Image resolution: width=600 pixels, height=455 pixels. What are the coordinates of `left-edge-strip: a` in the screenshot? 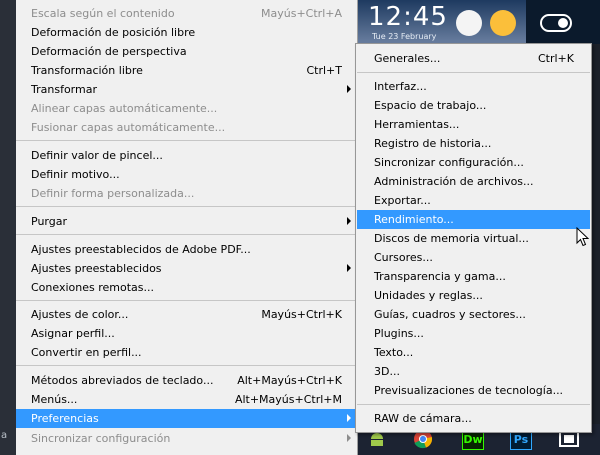 It's located at (8, 227).